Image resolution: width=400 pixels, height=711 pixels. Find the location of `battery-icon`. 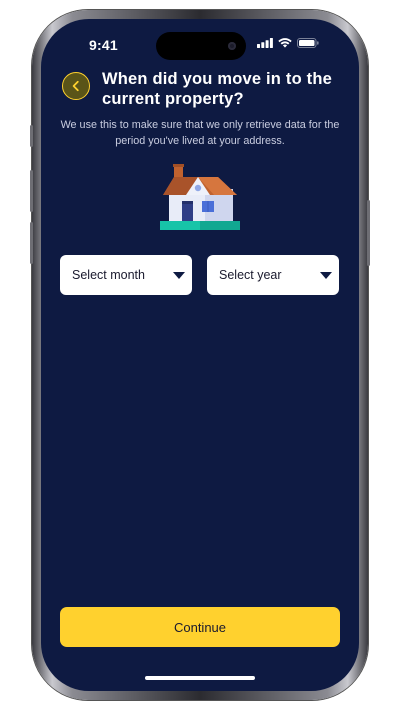

battery-icon is located at coordinates (308, 43).